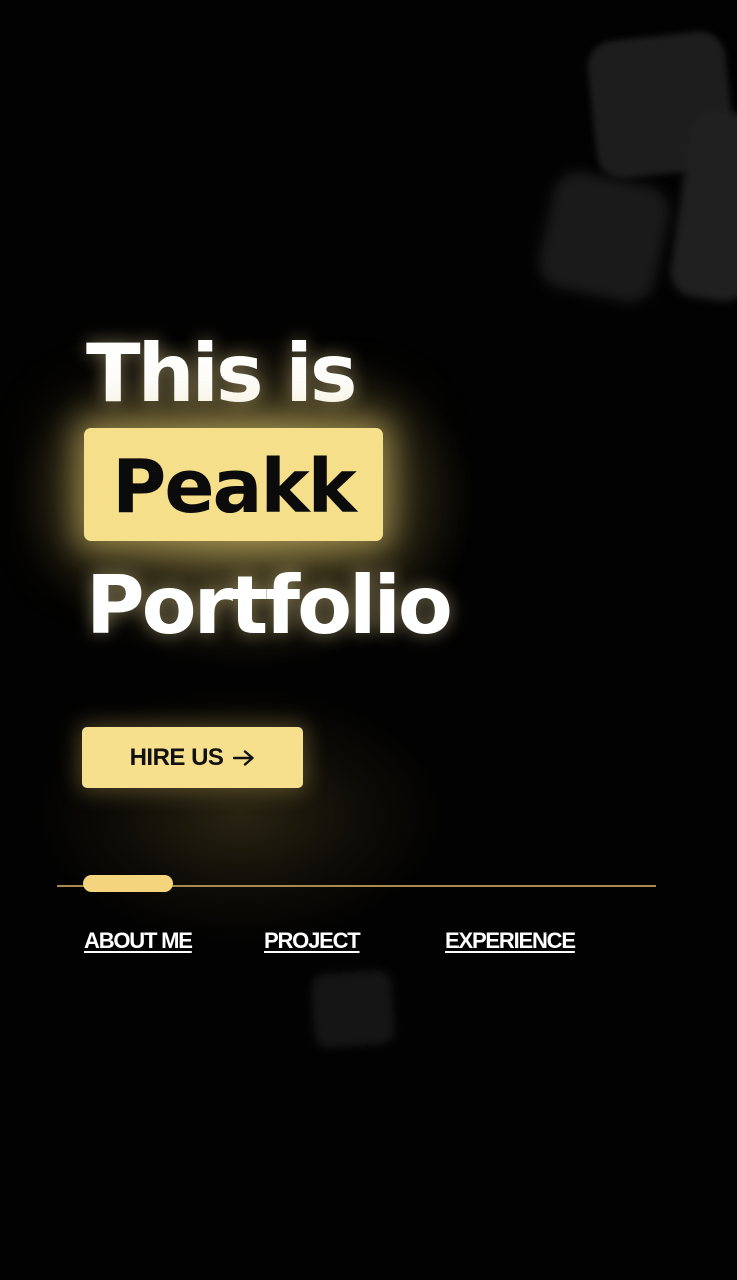 This screenshot has height=1280, width=737. Describe the element at coordinates (312, 941) in the screenshot. I see `nav-link-project: PROJECT` at that location.